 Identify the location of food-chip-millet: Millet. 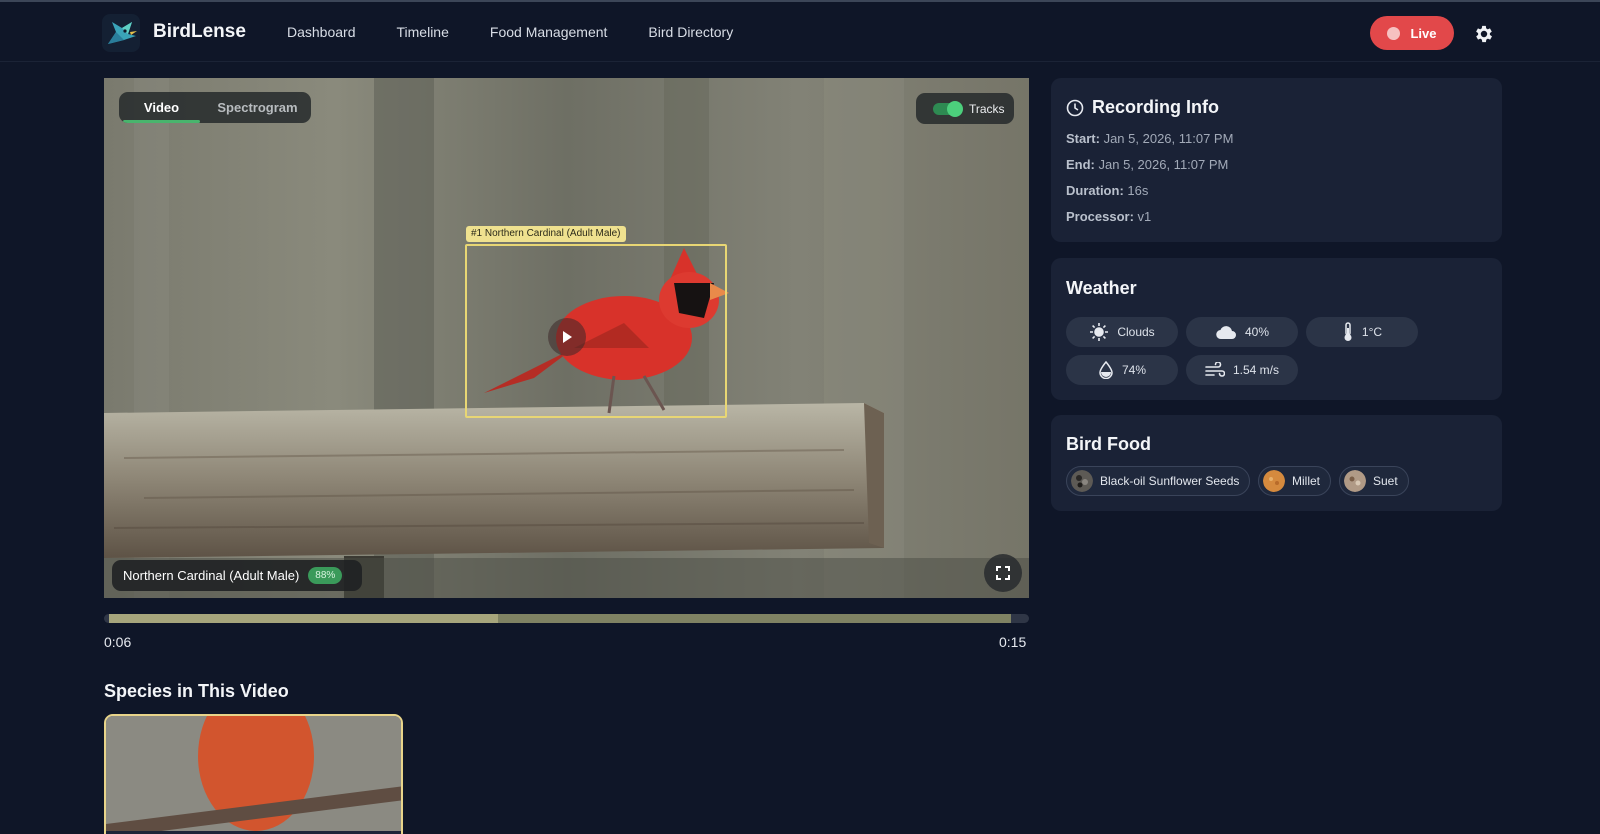
(1295, 481).